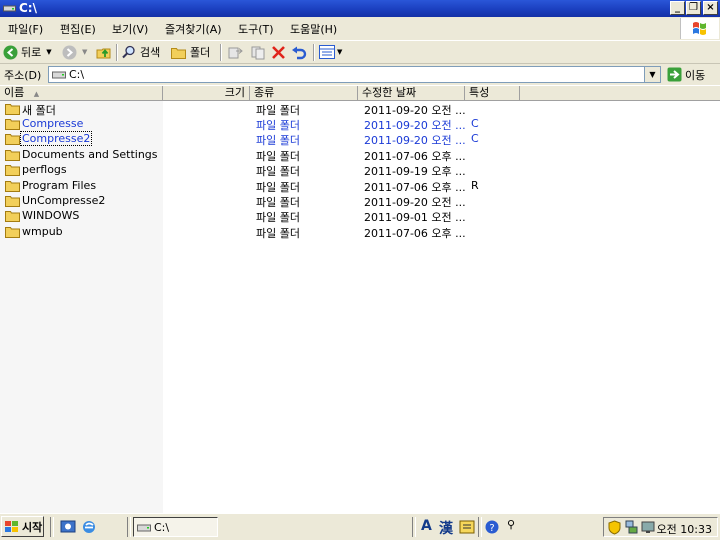 The height and width of the screenshot is (540, 720). What do you see at coordinates (90, 154) in the screenshot?
I see `file-name: Documents and Settings` at bounding box center [90, 154].